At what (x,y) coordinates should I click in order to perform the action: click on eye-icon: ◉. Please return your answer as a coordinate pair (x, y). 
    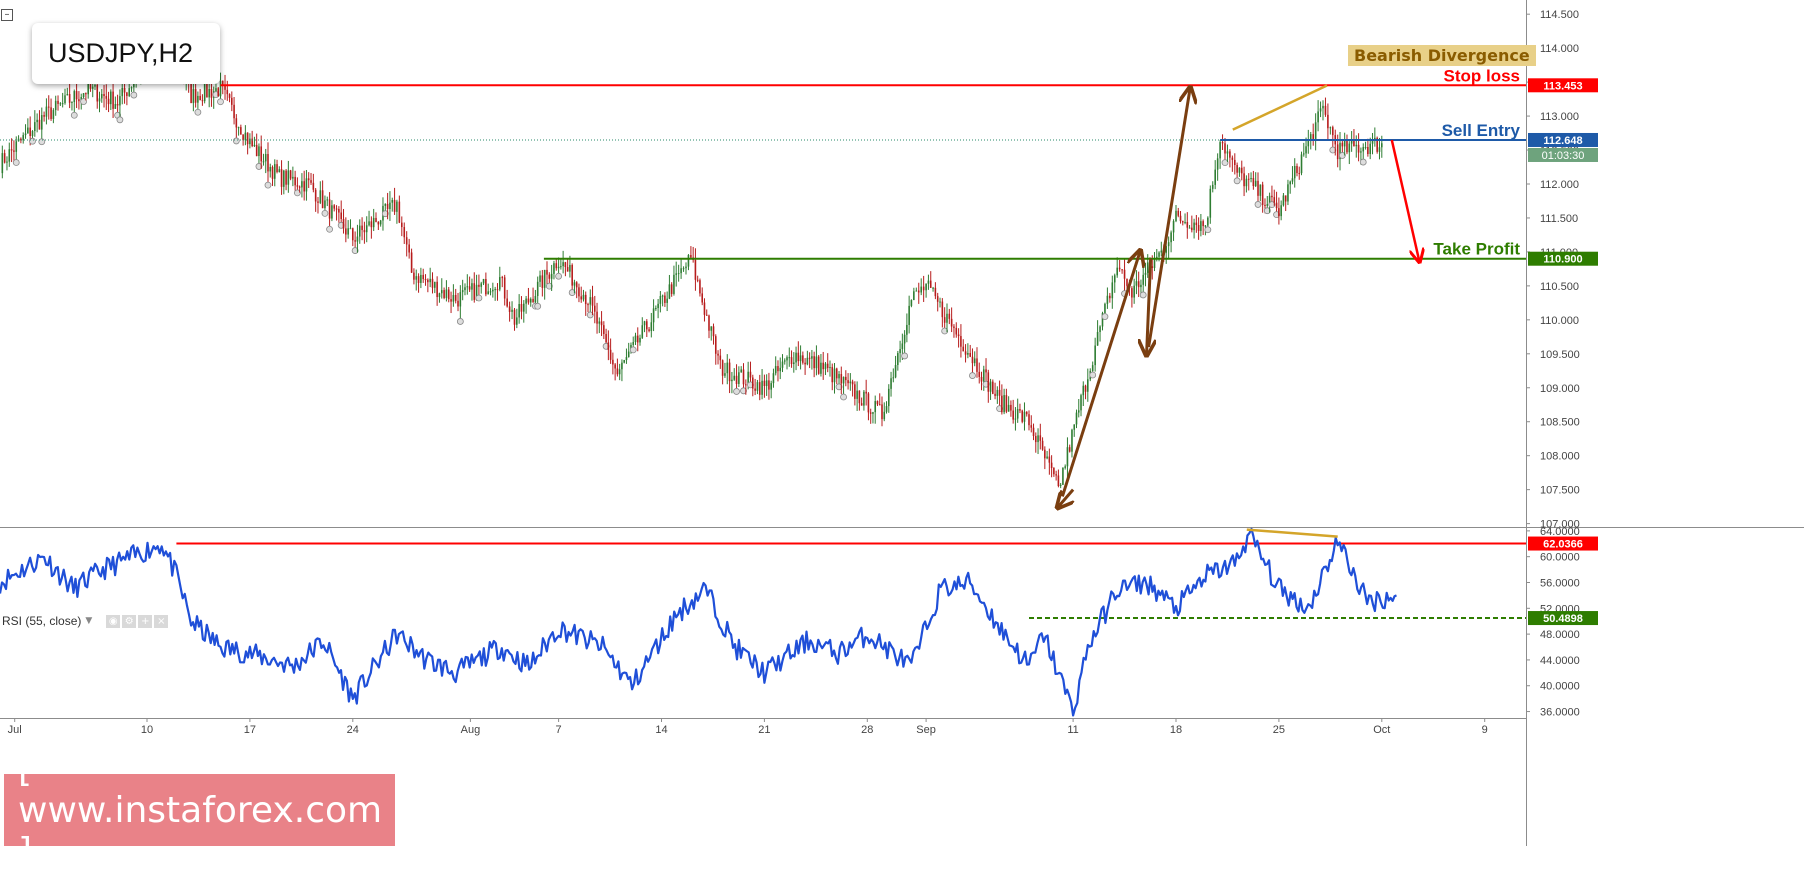
    Looking at the image, I should click on (113, 621).